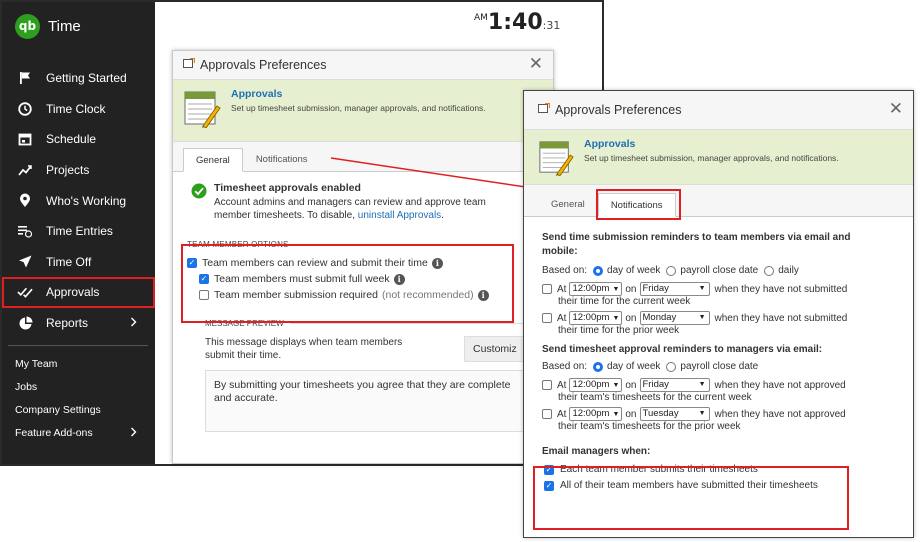 The image size is (922, 542). Describe the element at coordinates (660, 413) in the screenshot. I see `select-value: Tuesday` at that location.